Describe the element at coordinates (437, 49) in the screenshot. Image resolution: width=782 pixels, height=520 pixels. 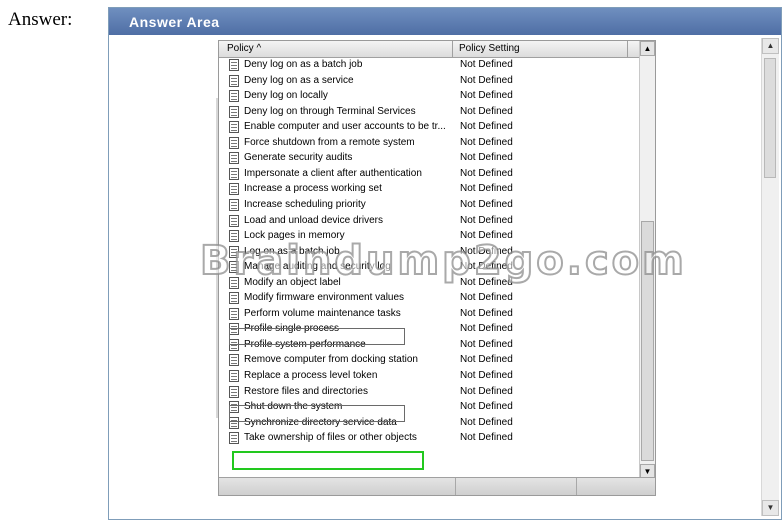
I see `column-header: Policy ^ Policy Setting` at that location.